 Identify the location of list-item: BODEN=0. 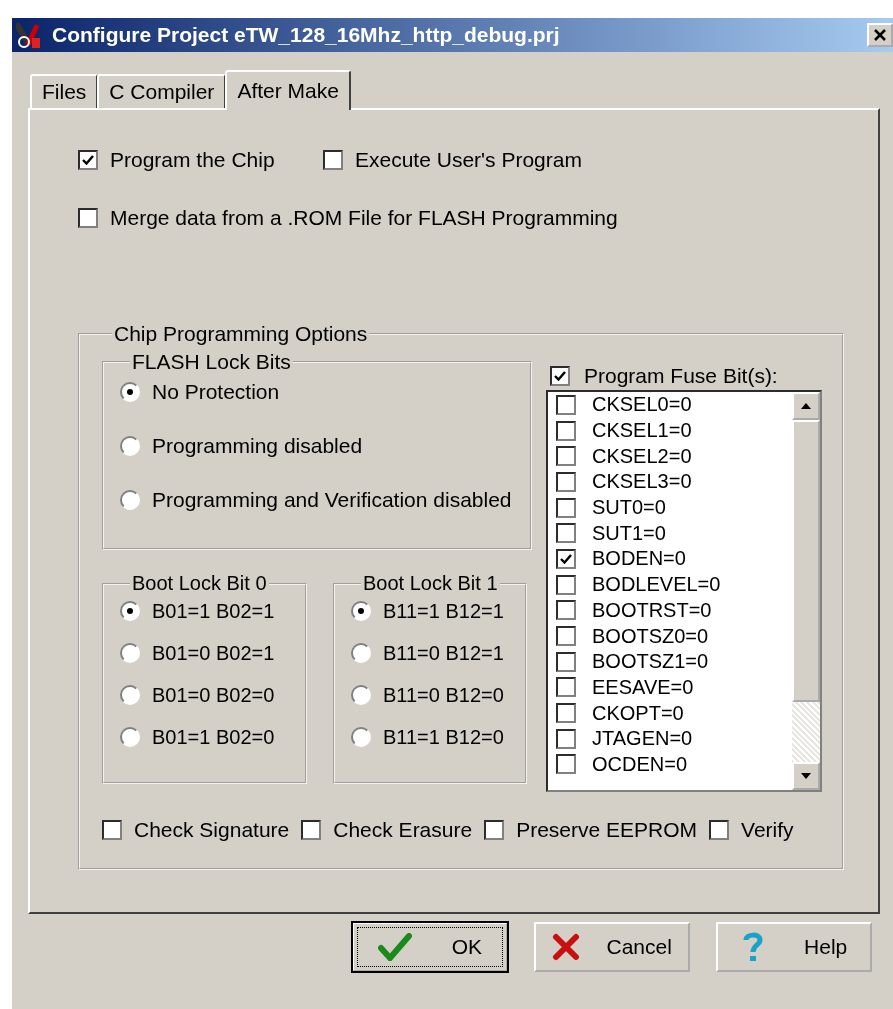
(639, 559).